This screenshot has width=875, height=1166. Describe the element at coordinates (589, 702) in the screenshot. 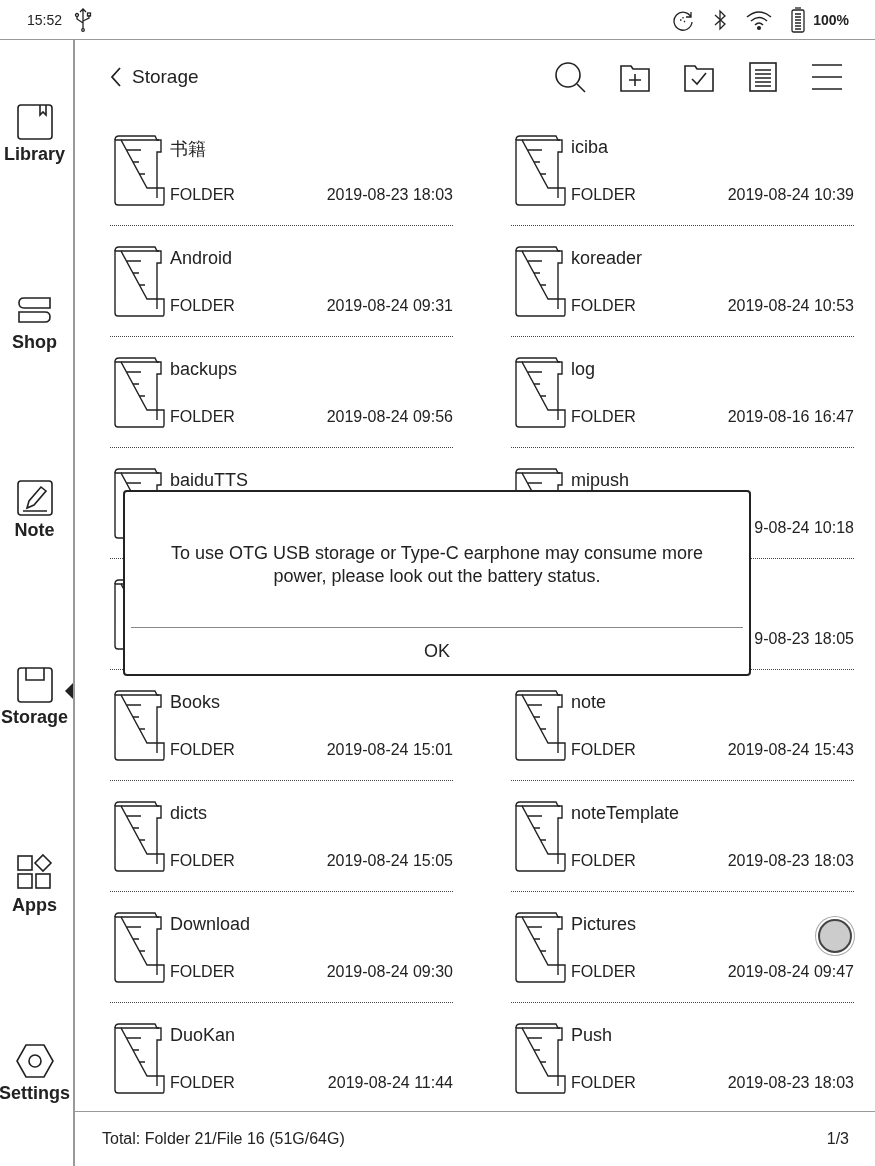

I see `folder-name: note` at that location.